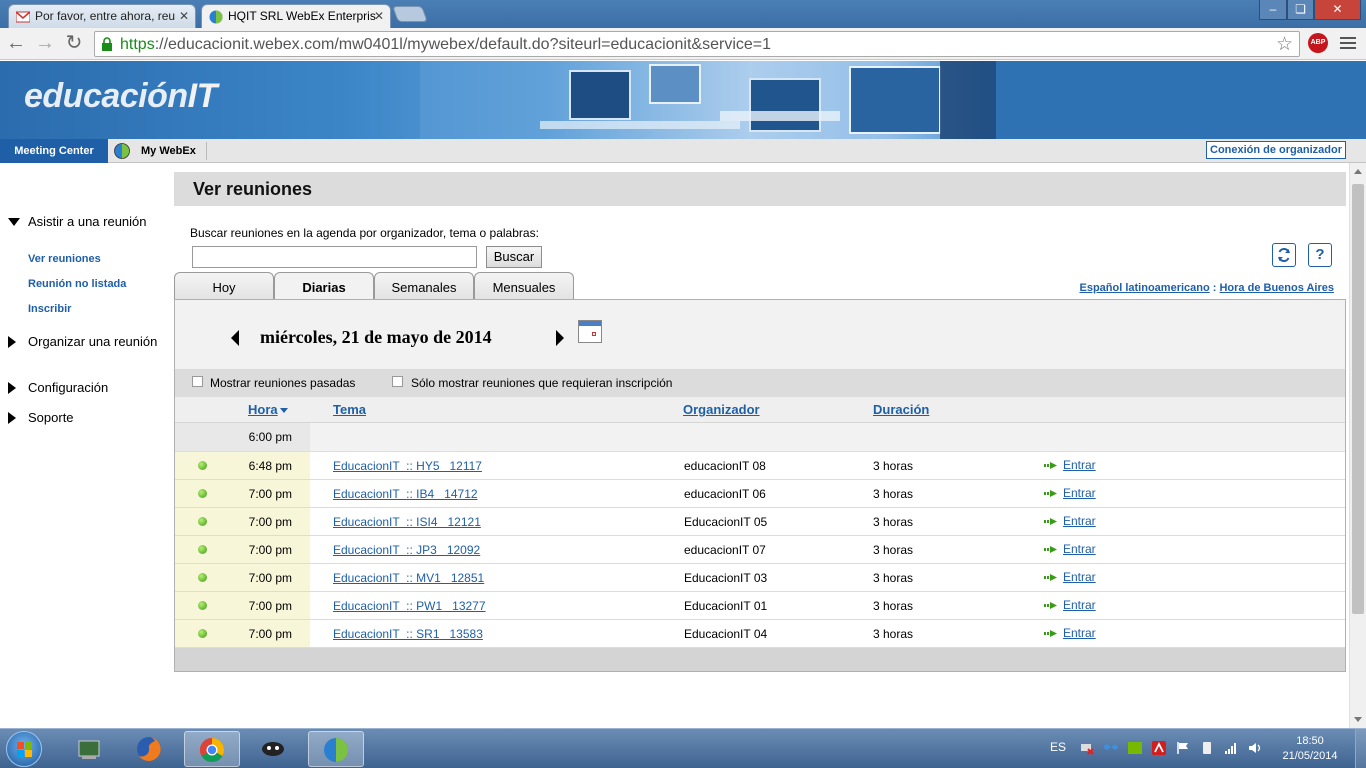 Image resolution: width=1366 pixels, height=768 pixels. Describe the element at coordinates (560, 338) in the screenshot. I see `next-day-icon` at that location.